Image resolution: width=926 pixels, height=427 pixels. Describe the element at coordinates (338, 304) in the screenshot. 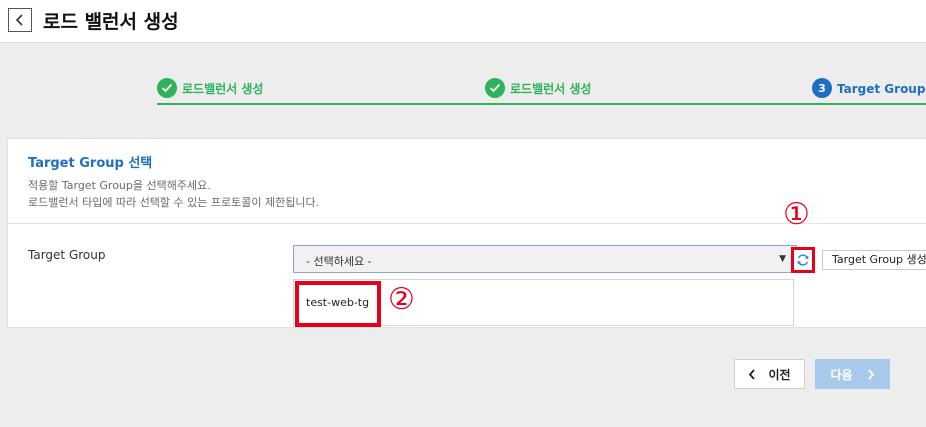

I see `option-highlight-box` at that location.